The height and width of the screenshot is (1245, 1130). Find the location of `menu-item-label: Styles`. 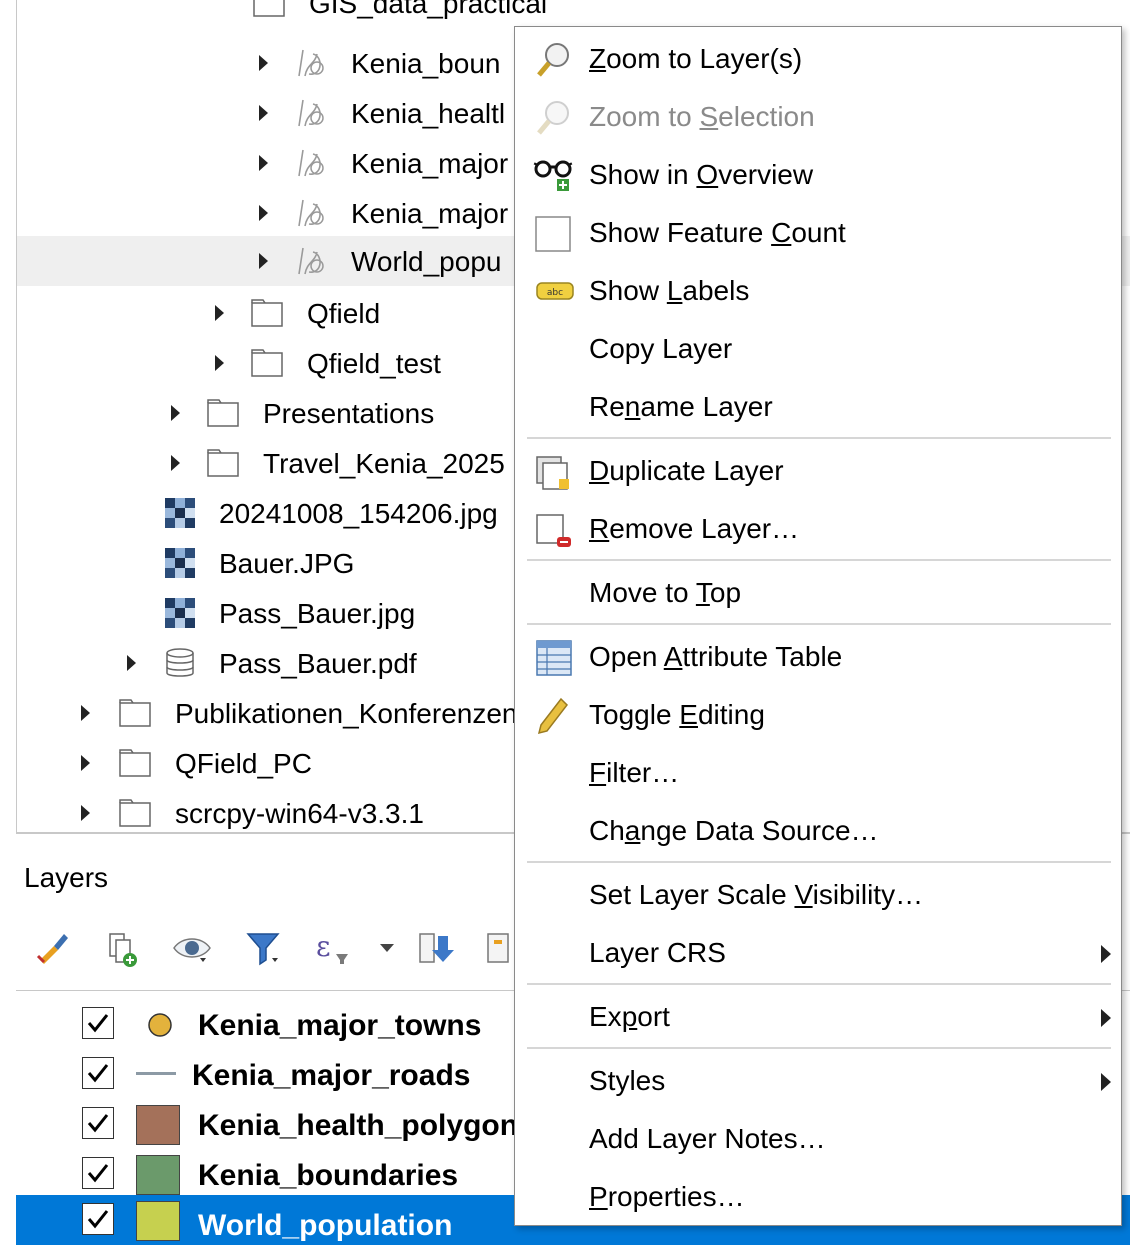

menu-item-label: Styles is located at coordinates (627, 1080).